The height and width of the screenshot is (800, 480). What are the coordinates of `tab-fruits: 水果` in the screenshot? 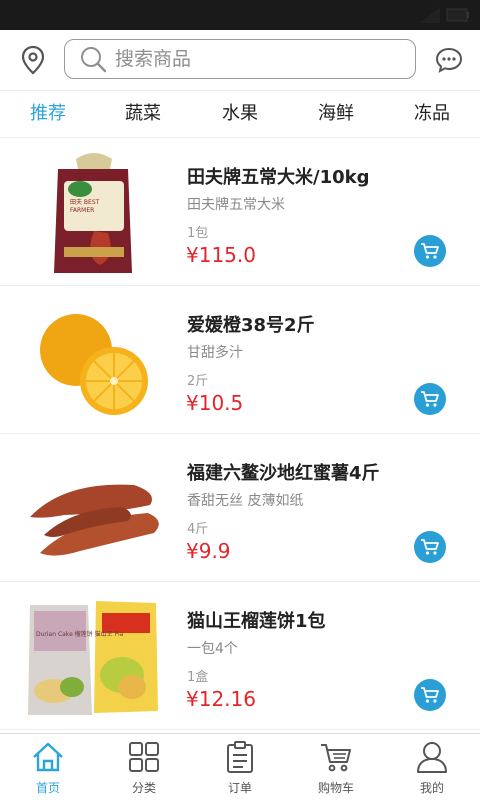 It's located at (240, 114).